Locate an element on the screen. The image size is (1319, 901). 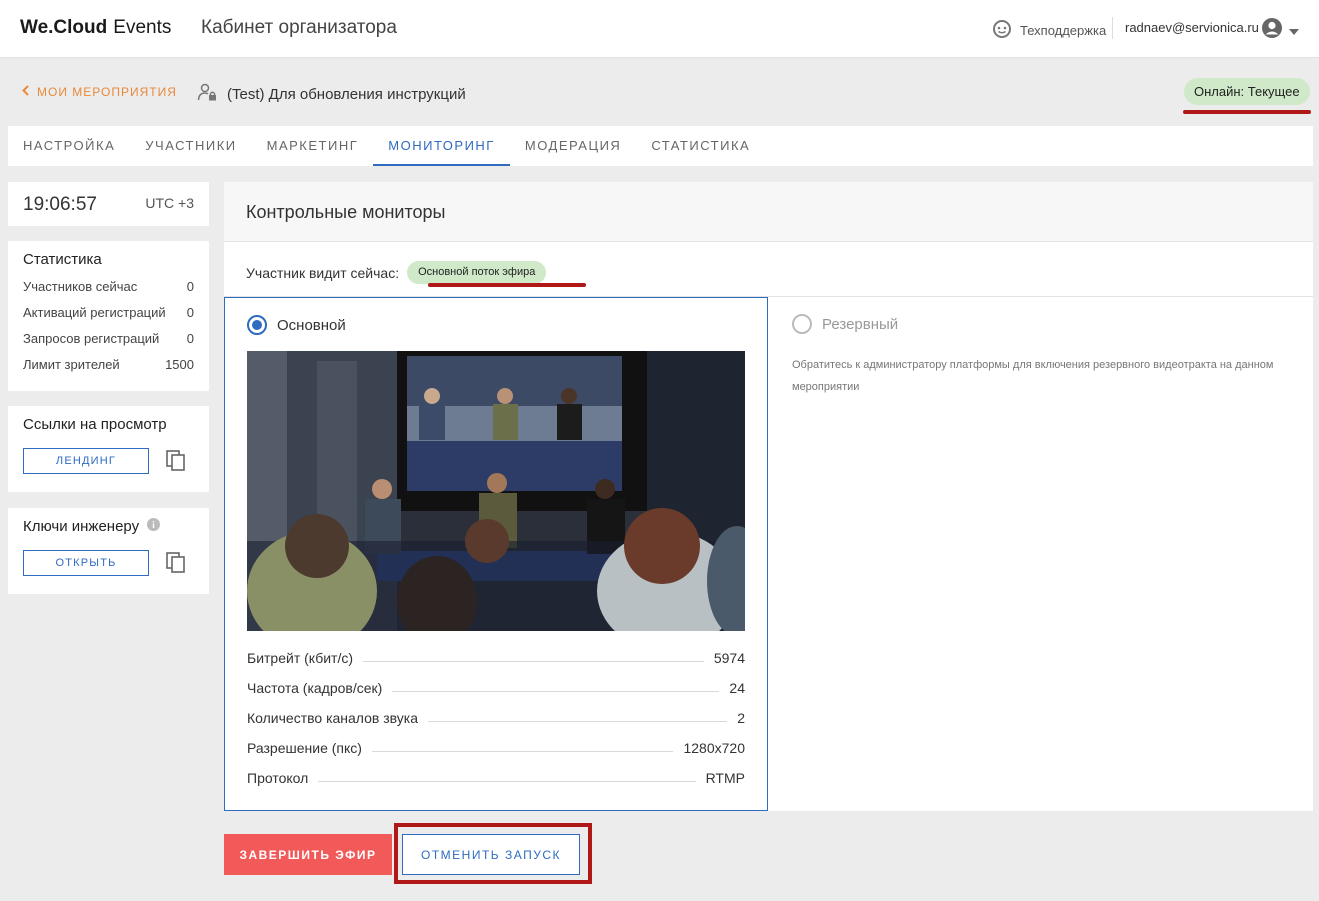
tab-participants: УЧАСТНИКИ is located at coordinates (190, 146).